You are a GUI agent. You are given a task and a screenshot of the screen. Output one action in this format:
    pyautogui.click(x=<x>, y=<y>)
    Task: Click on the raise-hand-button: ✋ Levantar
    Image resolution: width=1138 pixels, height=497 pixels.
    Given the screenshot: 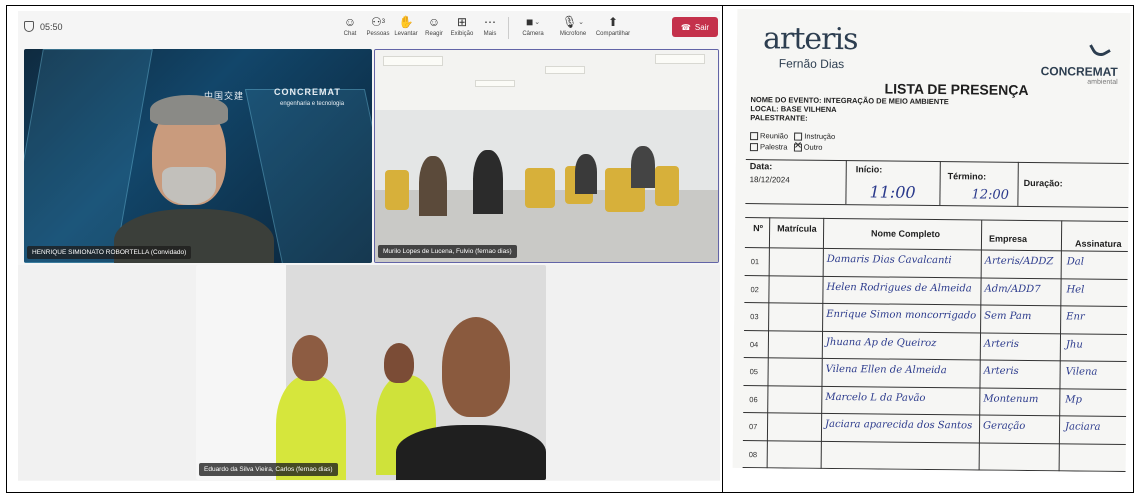 What is the action you would take?
    pyautogui.click(x=406, y=26)
    